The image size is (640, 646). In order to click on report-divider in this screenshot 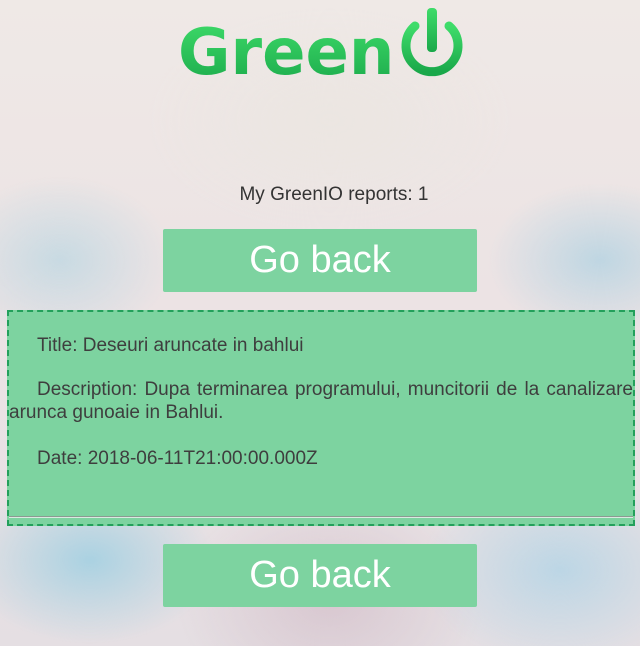, I will do `click(321, 517)`.